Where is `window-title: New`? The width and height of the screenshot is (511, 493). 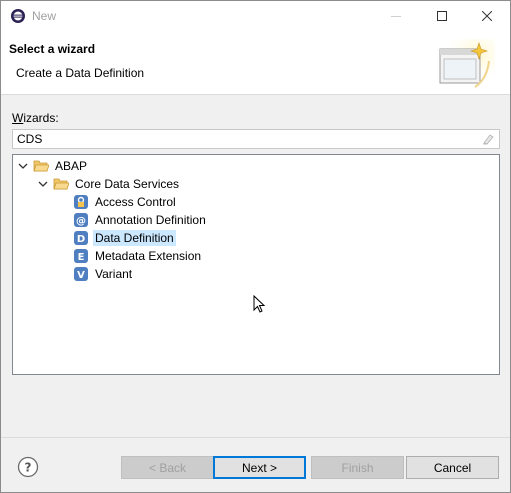
window-title: New is located at coordinates (44, 16).